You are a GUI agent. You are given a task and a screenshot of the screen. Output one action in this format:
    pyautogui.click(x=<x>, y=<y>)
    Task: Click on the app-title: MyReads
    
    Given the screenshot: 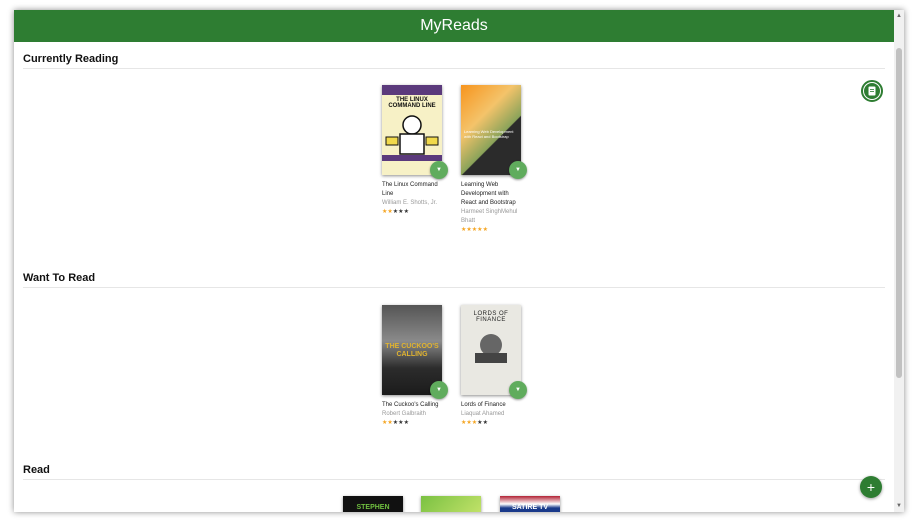 What is the action you would take?
    pyautogui.click(x=454, y=25)
    